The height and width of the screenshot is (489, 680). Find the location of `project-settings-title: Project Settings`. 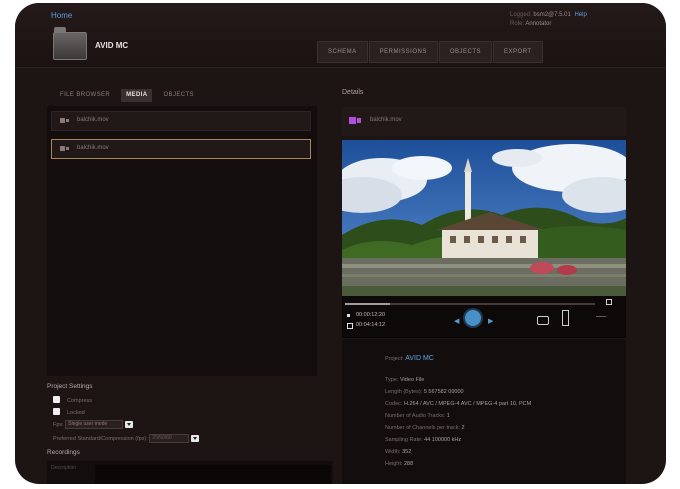

project-settings-title: Project Settings is located at coordinates (70, 386).